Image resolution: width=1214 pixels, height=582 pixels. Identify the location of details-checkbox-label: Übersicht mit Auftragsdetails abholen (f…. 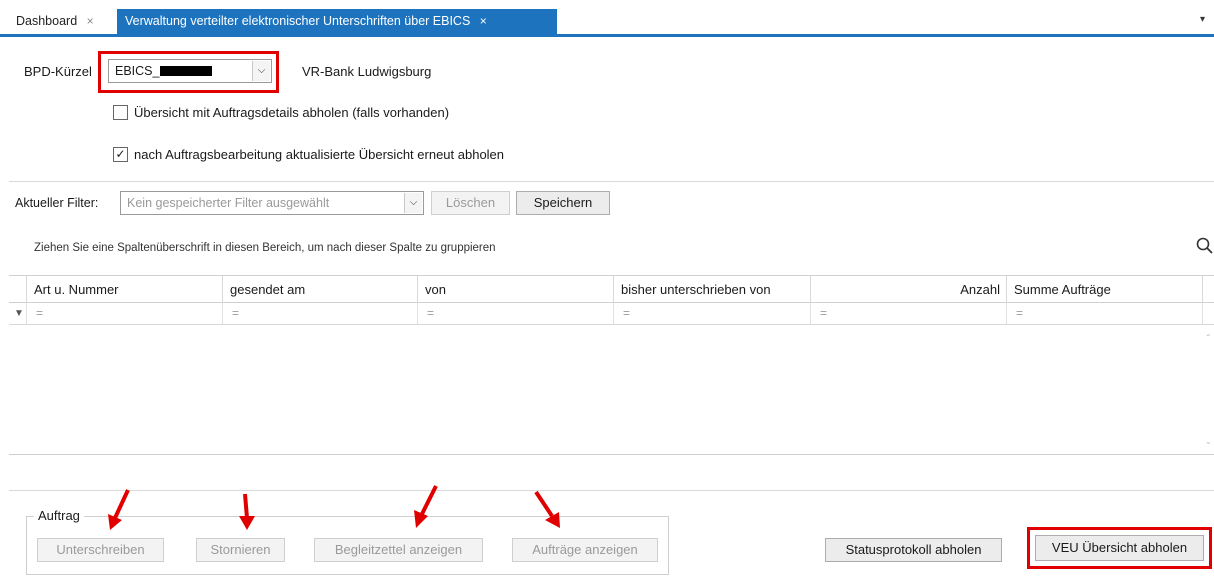
(292, 112).